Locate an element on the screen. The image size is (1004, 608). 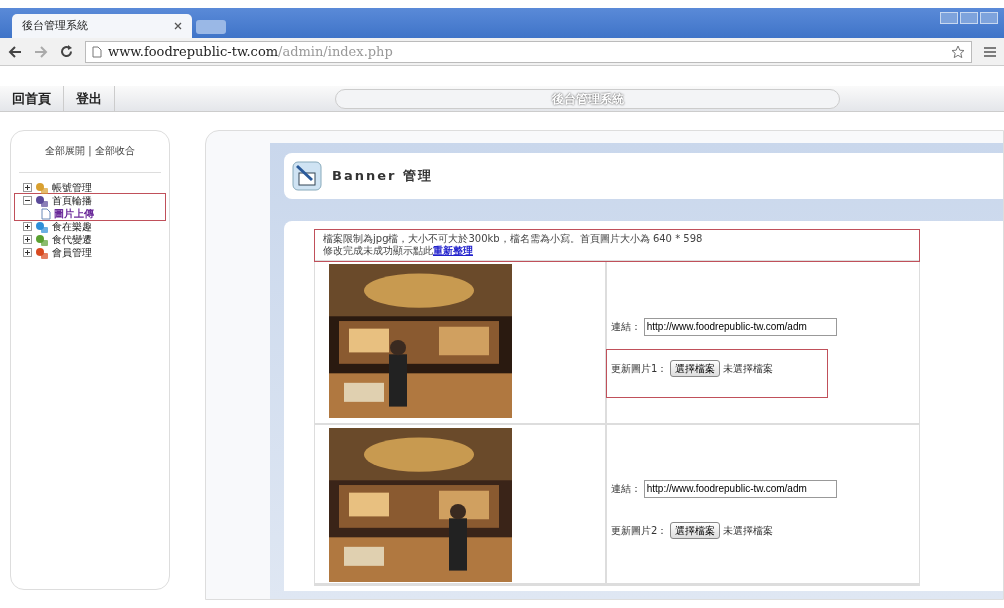
browser-tab: 後台管理系統 is located at coordinates (102, 26).